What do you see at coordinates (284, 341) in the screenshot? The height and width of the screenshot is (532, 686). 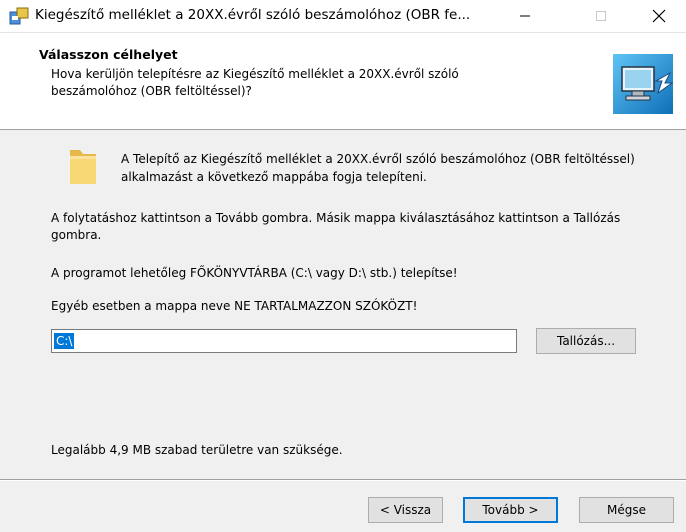 I see `install-path-input` at bounding box center [284, 341].